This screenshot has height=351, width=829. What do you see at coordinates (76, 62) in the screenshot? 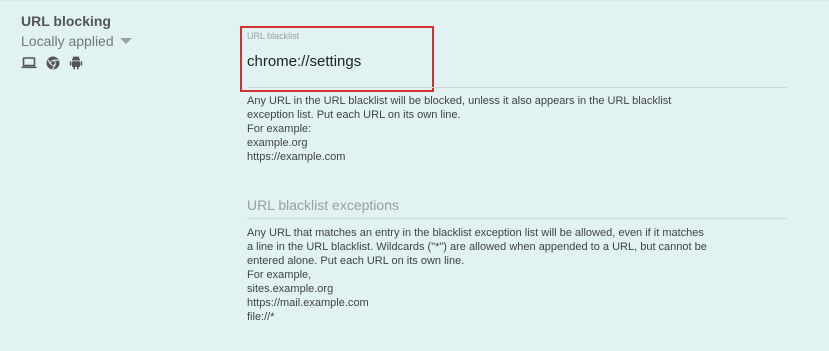
I see `android-icon` at bounding box center [76, 62].